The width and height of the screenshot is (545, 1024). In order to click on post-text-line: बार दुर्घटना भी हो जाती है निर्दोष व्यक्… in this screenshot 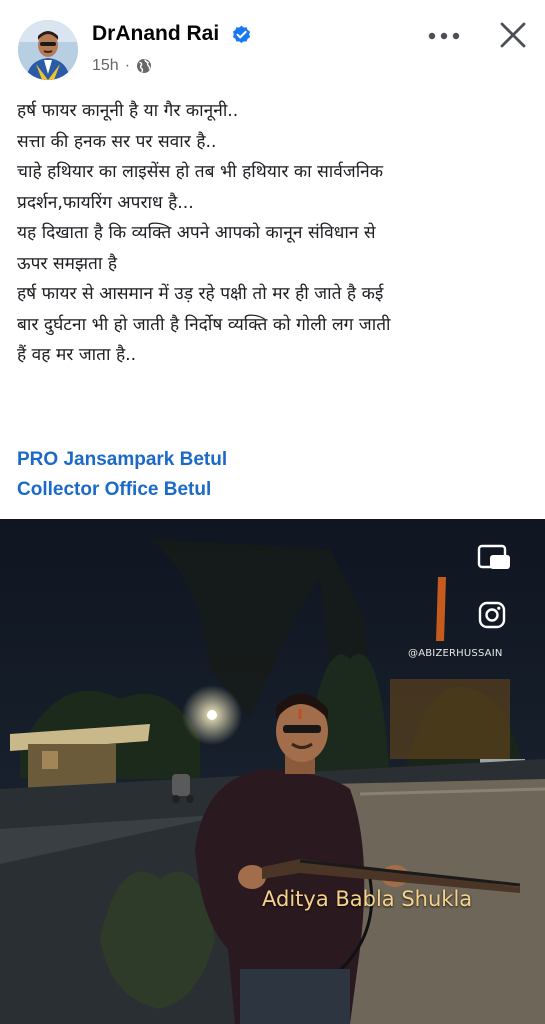, I will do `click(204, 324)`.